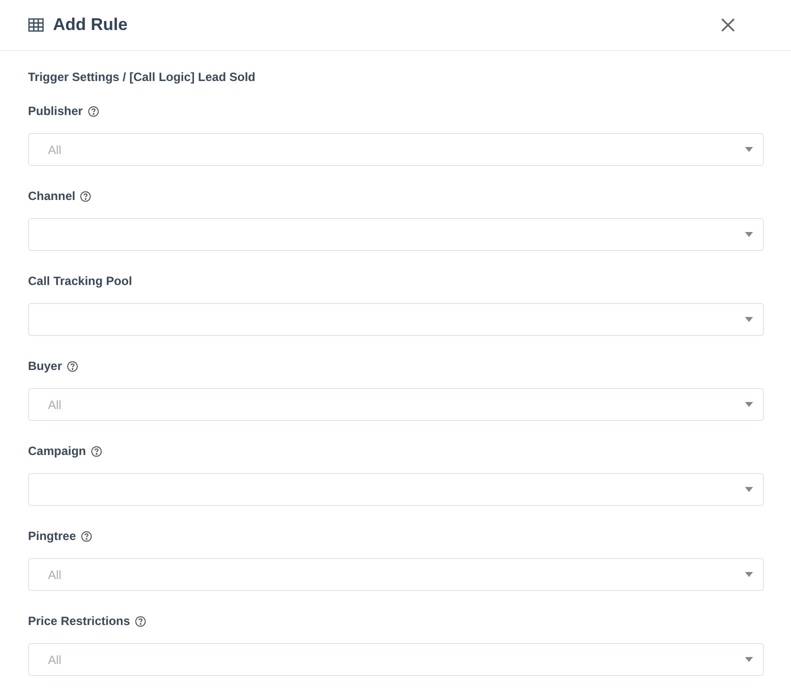 The height and width of the screenshot is (688, 791). I want to click on field-label: Publisher, so click(55, 111).